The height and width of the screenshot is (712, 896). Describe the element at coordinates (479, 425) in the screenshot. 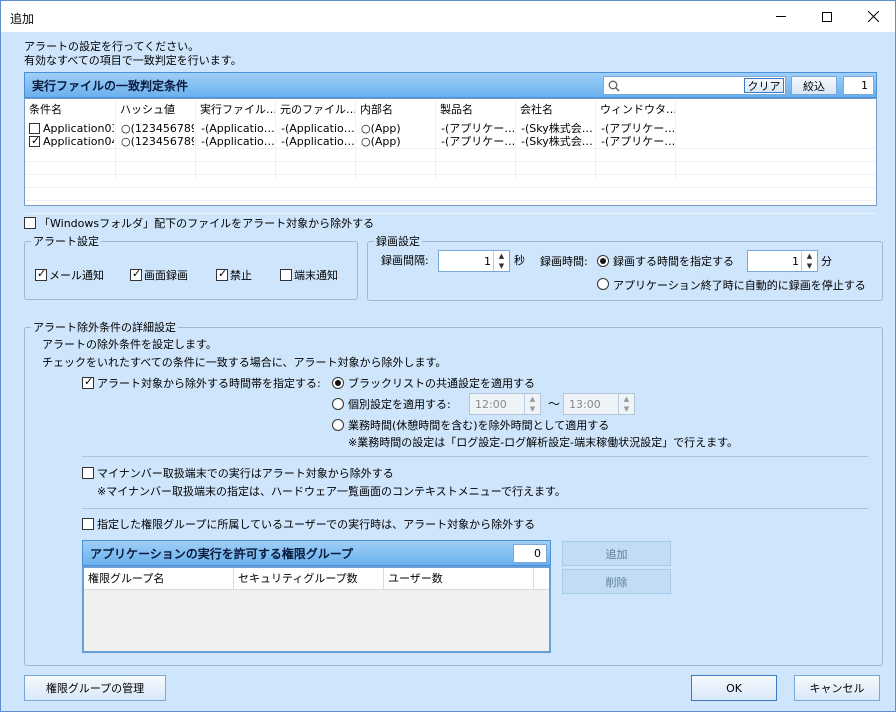

I see `business-hours-label: 業務時間(休憩時間を含む)を除外時間として適用する` at that location.